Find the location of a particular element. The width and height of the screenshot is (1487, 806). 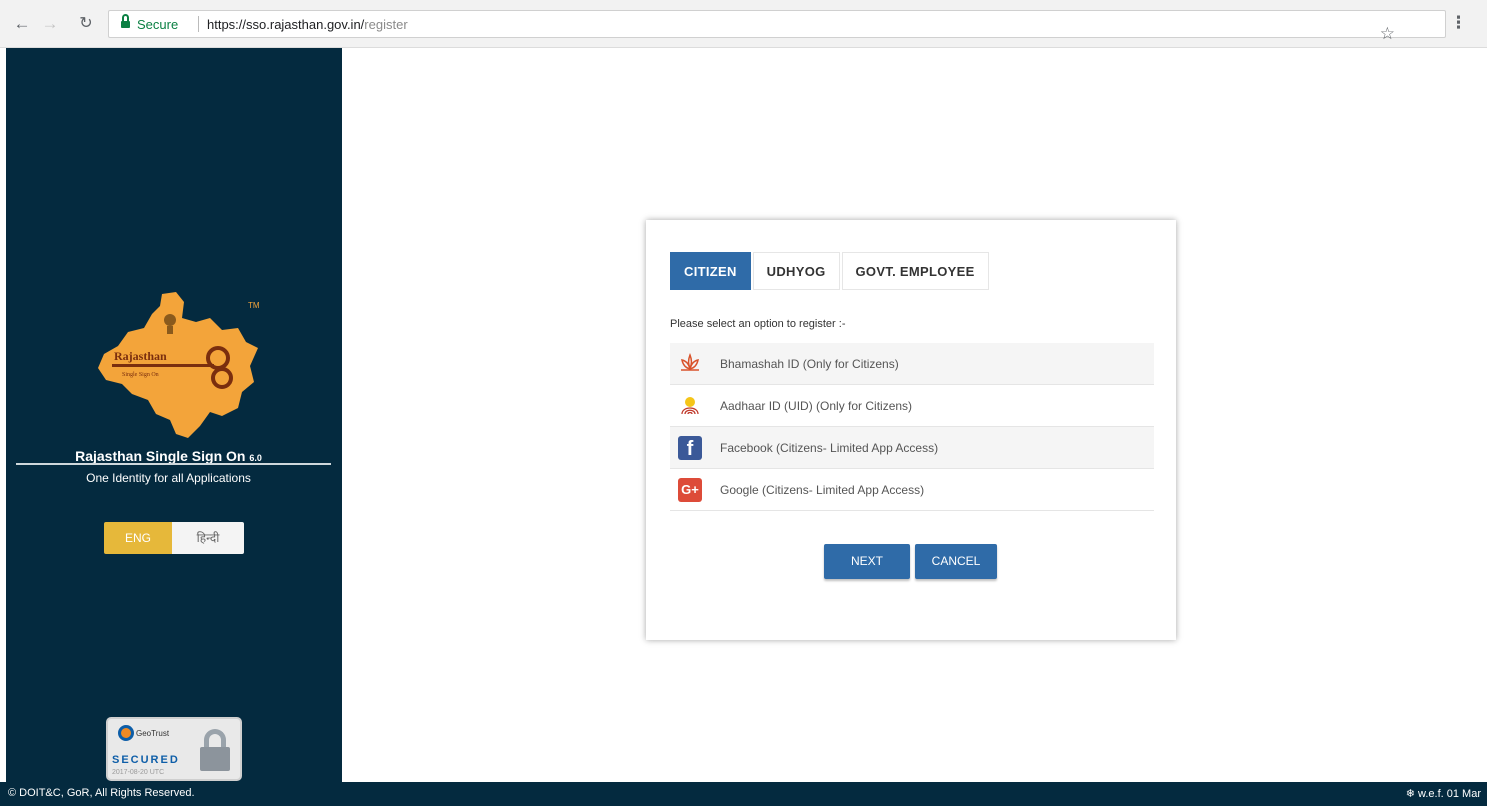

svg-text: TM is located at coordinates (254, 305).